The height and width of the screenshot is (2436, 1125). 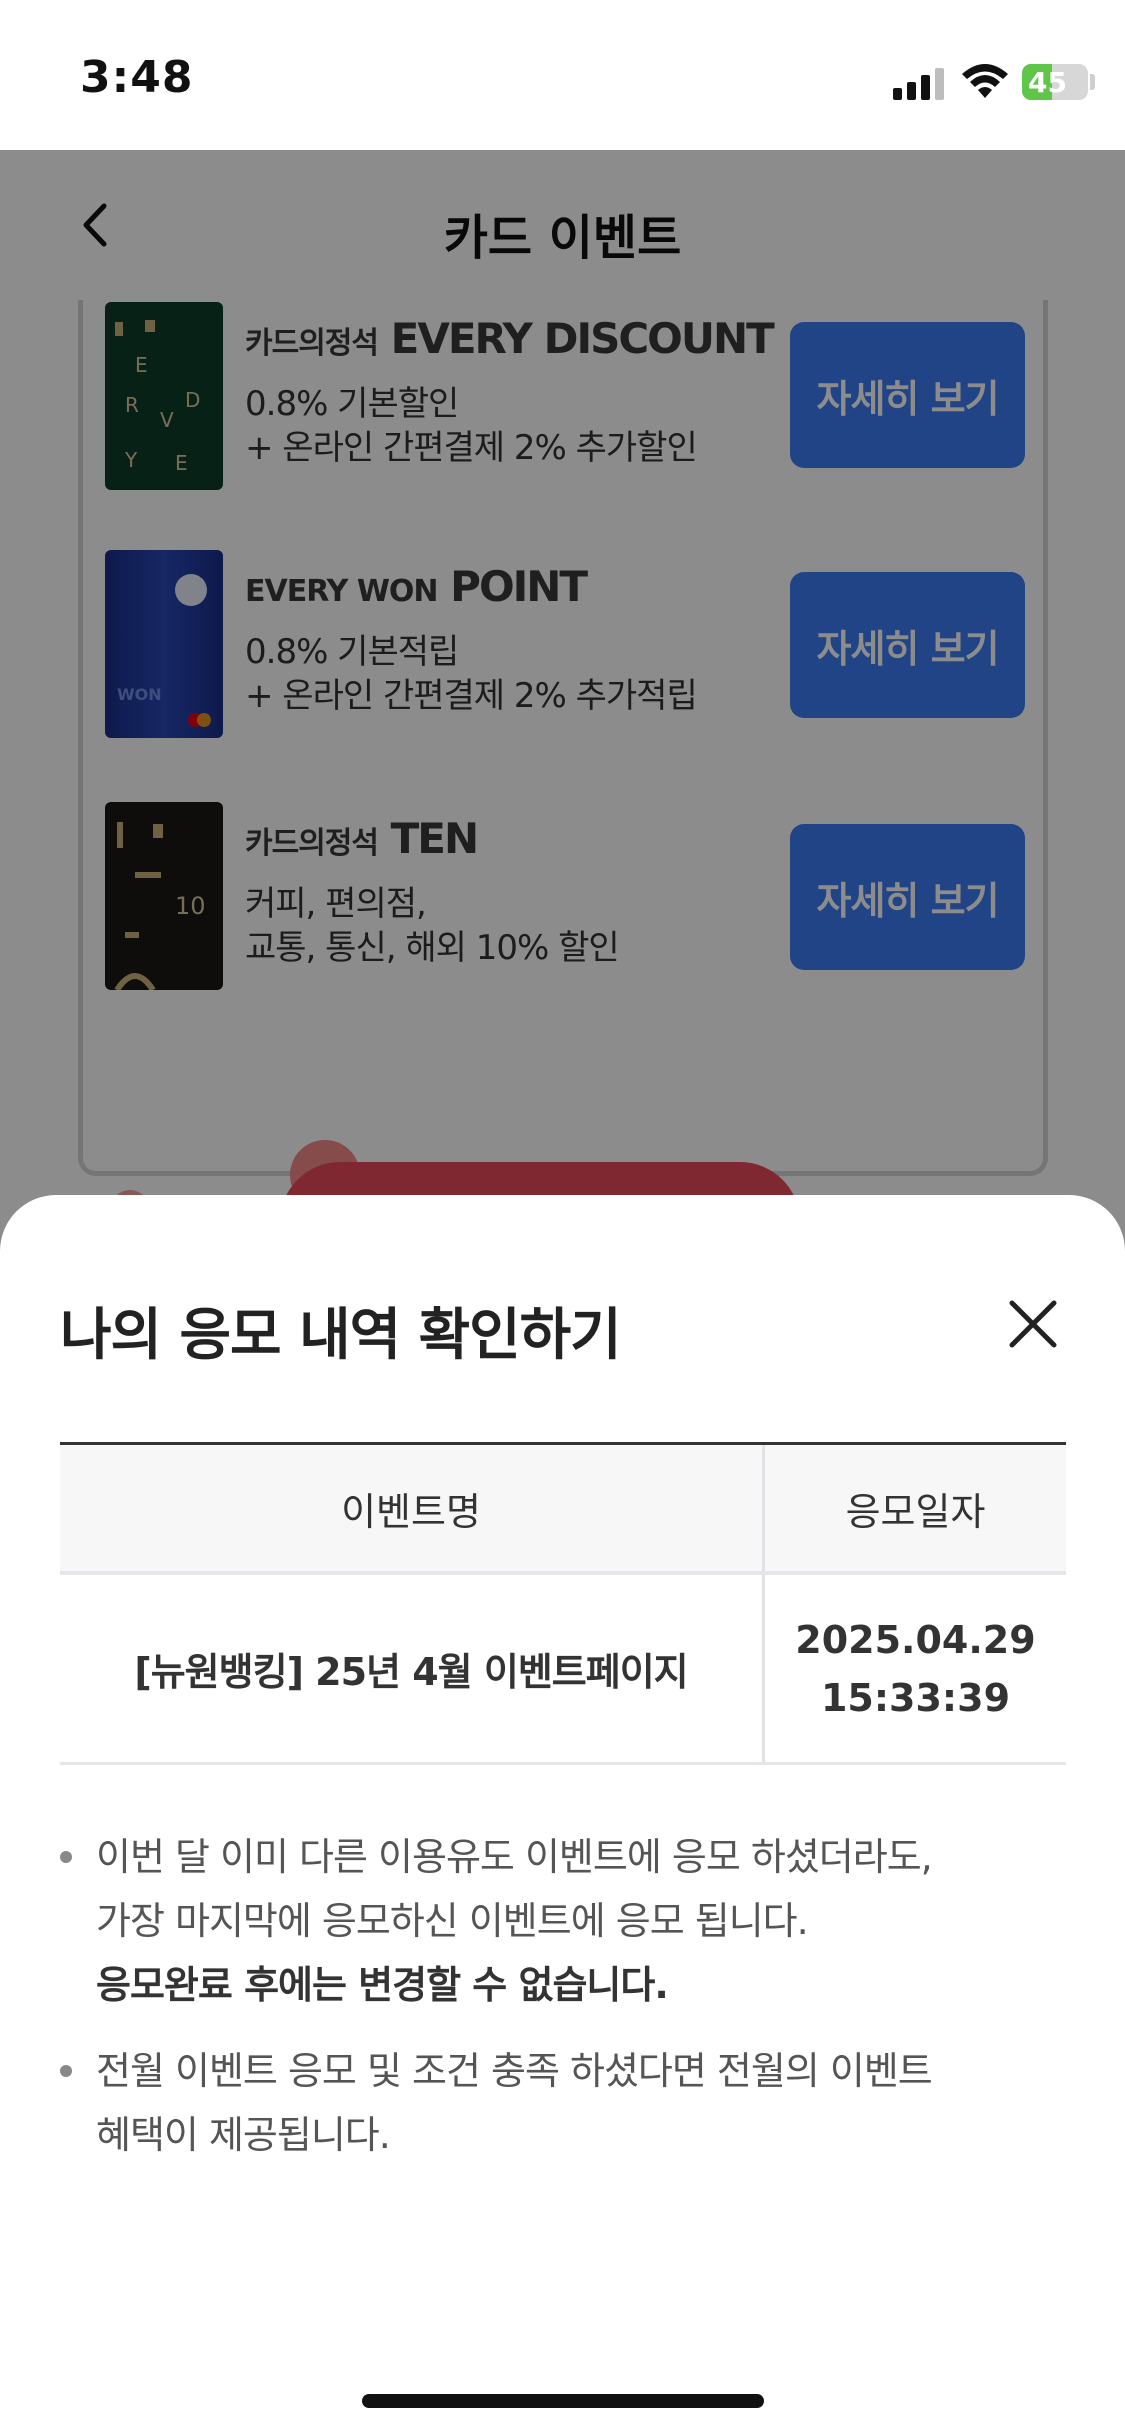 I want to click on home-indicator, so click(x=563, y=2401).